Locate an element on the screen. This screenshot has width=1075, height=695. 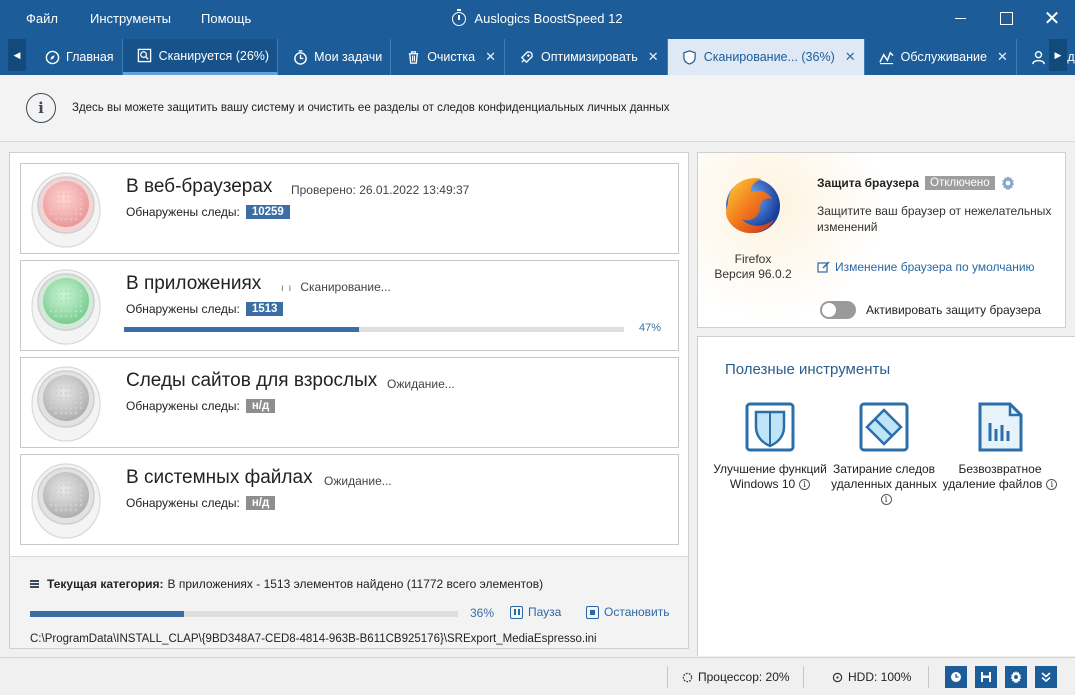
tab-3: Мои задачи is located at coordinates (335, 57).